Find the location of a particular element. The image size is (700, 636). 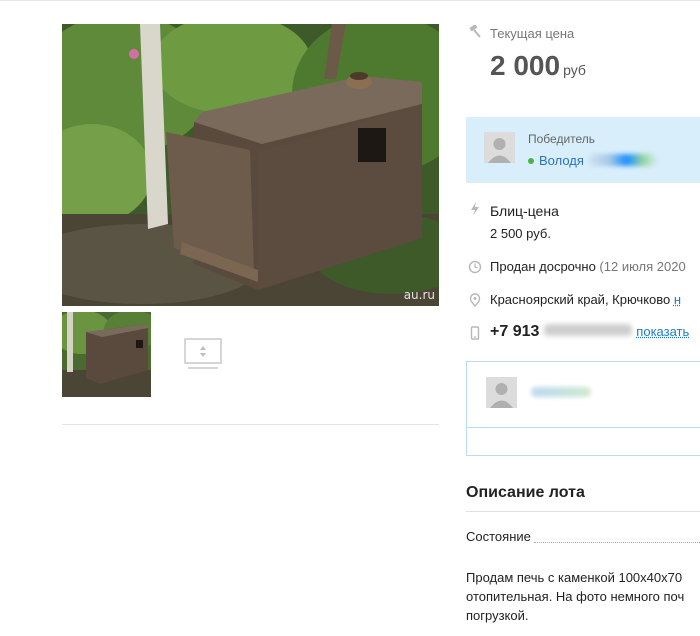

show-phone-link: показать is located at coordinates (662, 331).